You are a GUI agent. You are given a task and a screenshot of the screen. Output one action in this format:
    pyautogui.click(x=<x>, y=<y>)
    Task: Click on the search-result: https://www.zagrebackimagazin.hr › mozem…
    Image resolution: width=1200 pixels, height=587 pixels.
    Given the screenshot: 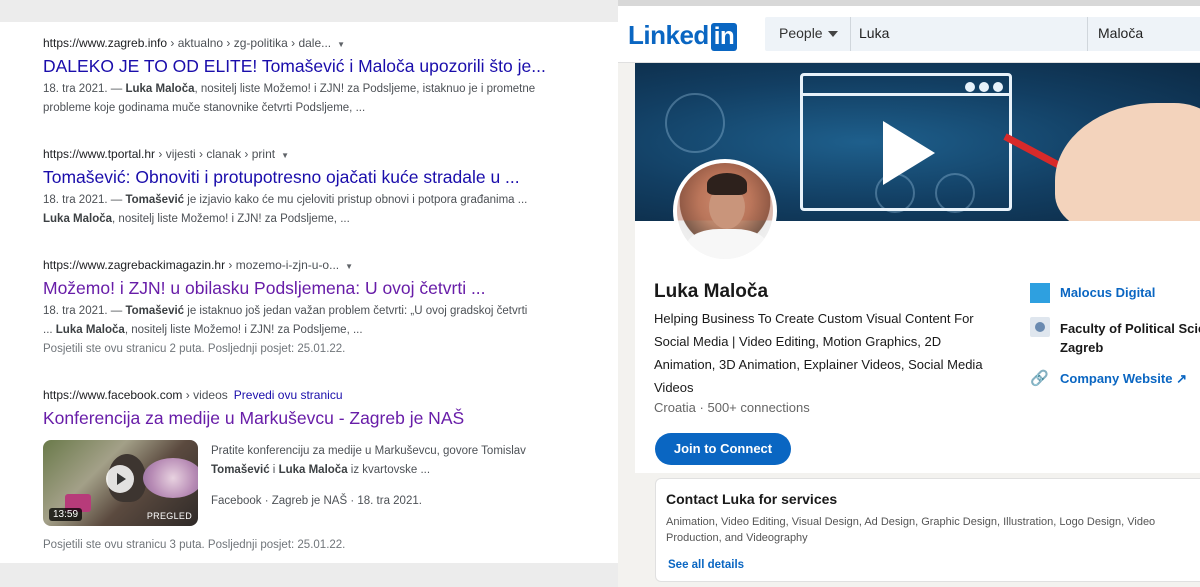 What is the action you would take?
    pyautogui.click(x=313, y=308)
    